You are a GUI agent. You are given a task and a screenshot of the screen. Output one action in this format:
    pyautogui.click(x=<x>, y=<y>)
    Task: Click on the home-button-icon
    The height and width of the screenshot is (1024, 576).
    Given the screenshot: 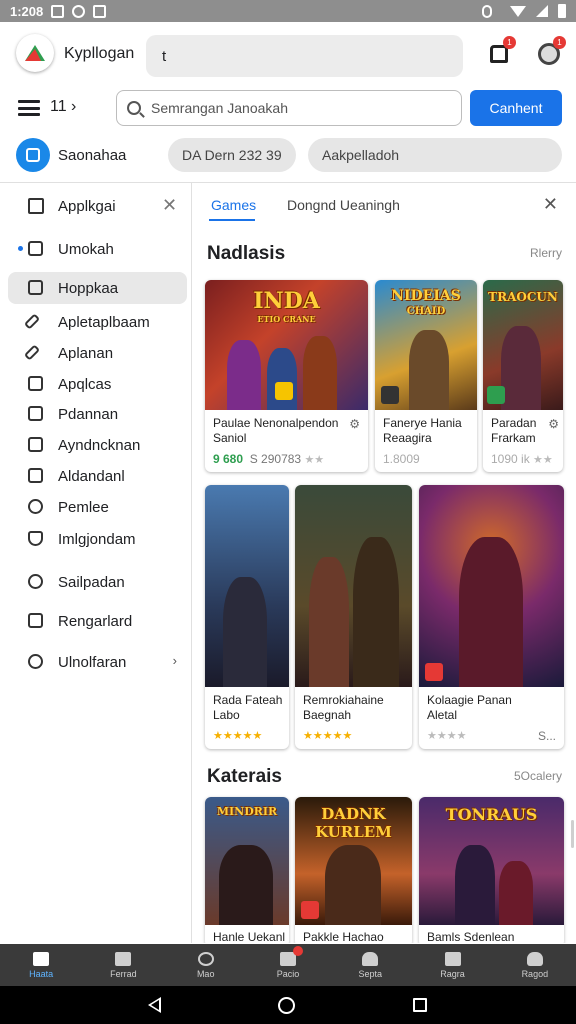 What is the action you would take?
    pyautogui.click(x=286, y=1005)
    